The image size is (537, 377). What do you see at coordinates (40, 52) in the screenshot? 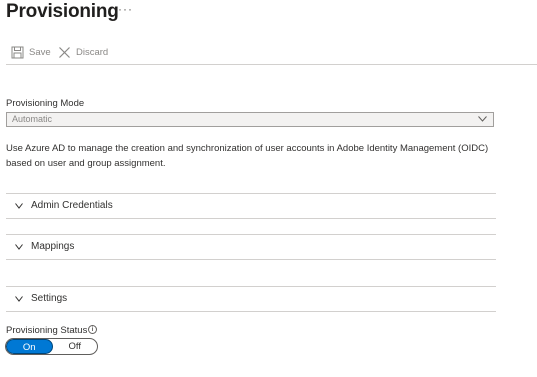
I see `save-label: Save` at bounding box center [40, 52].